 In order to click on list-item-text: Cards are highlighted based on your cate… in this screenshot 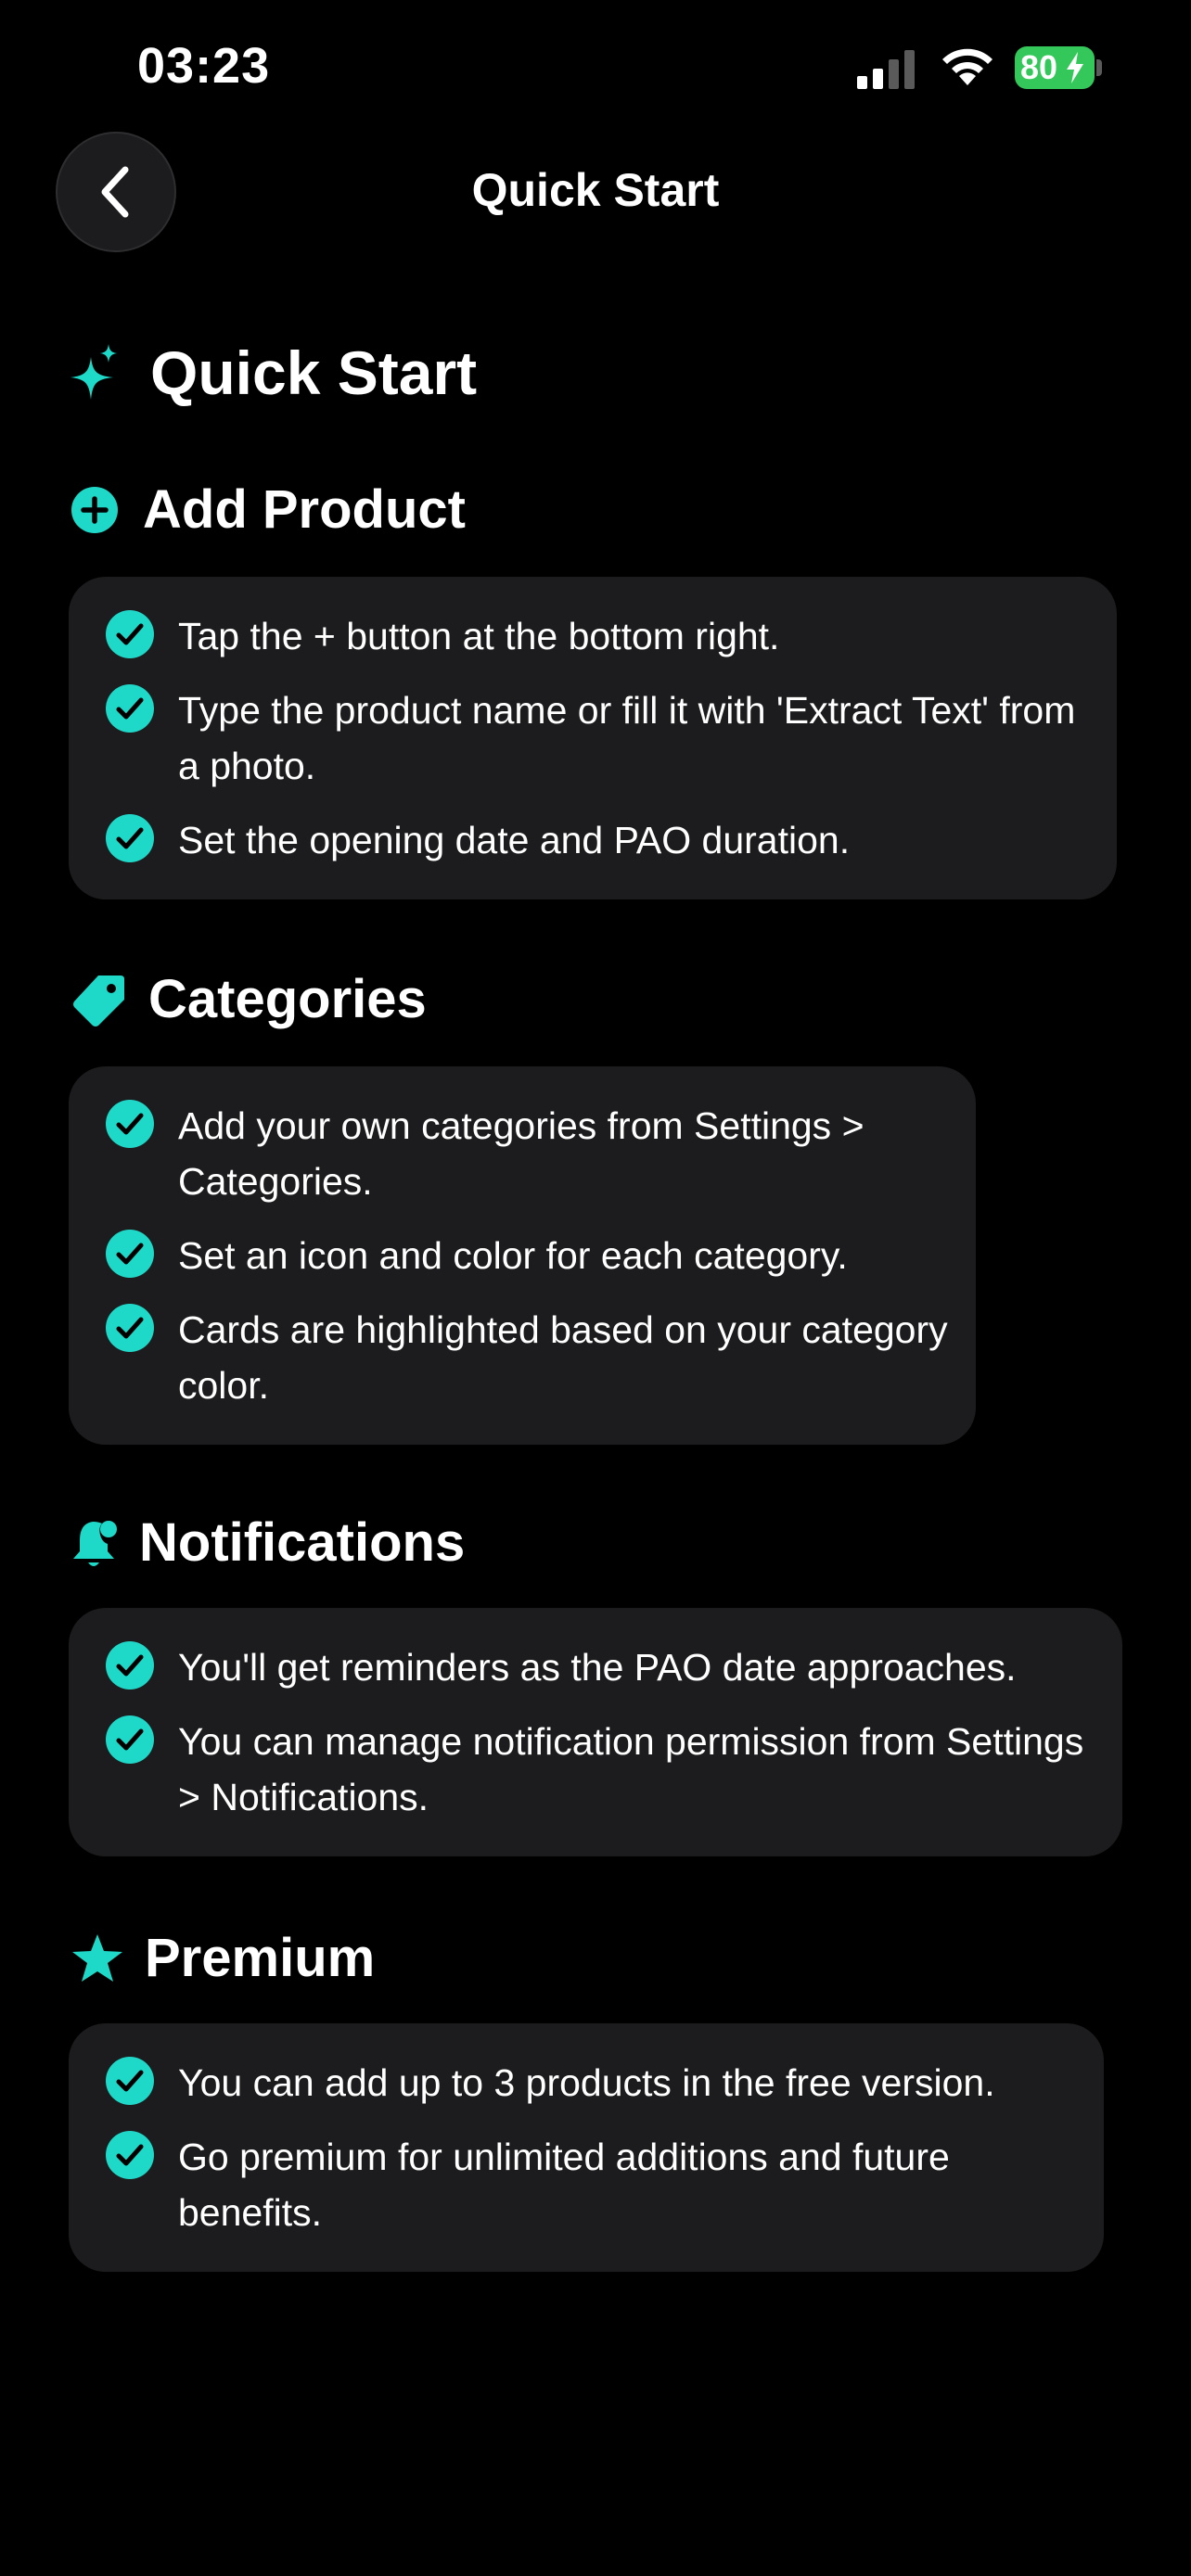, I will do `click(563, 1357)`.